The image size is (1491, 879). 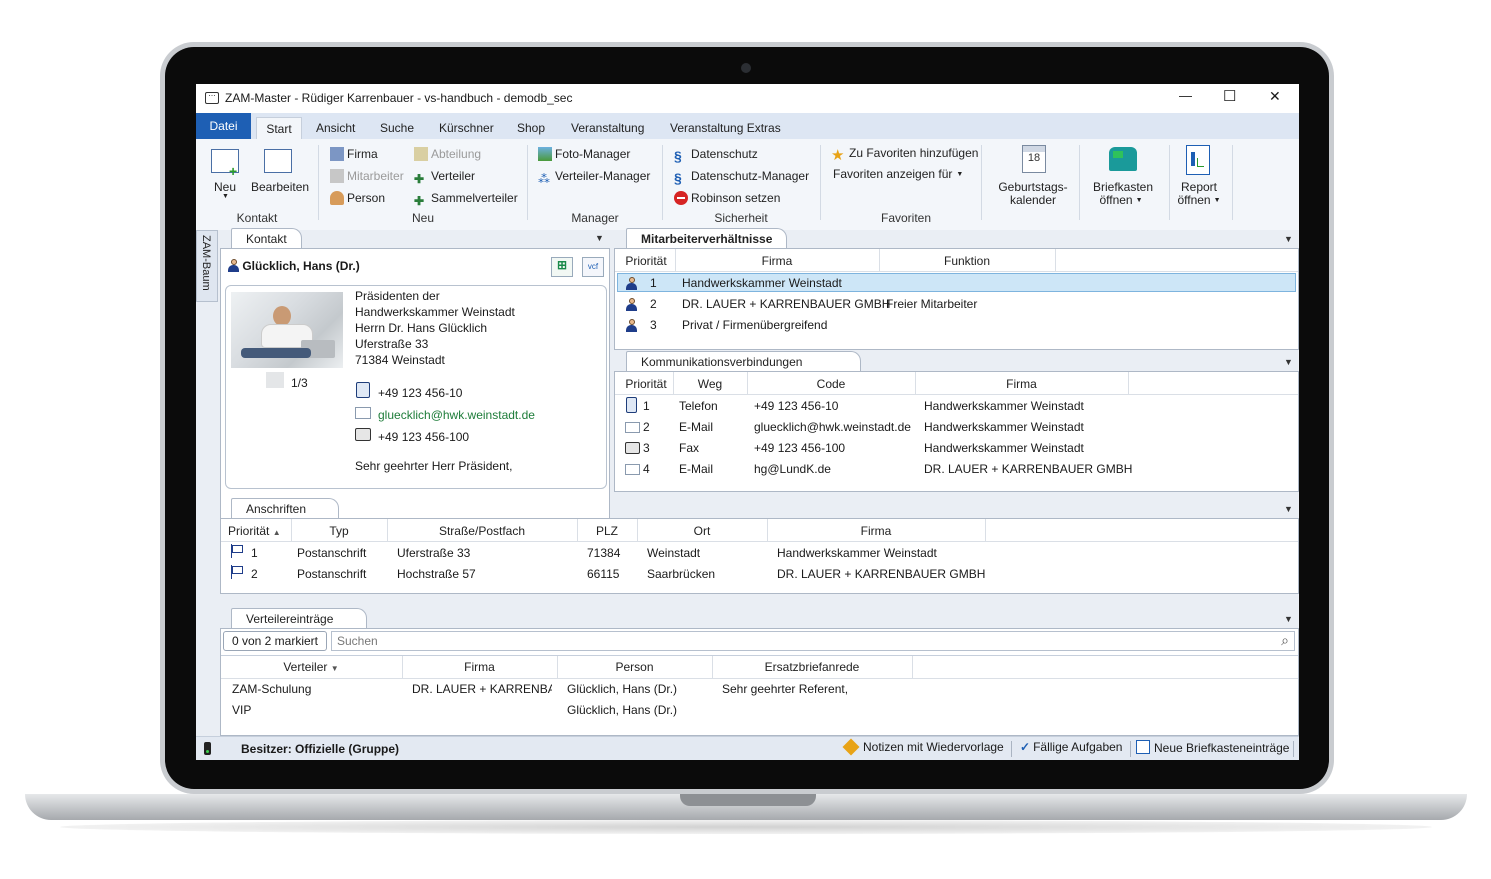 What do you see at coordinates (594, 177) in the screenshot?
I see `verteiler-manager-button: ⁂ Verteiler-Manager` at bounding box center [594, 177].